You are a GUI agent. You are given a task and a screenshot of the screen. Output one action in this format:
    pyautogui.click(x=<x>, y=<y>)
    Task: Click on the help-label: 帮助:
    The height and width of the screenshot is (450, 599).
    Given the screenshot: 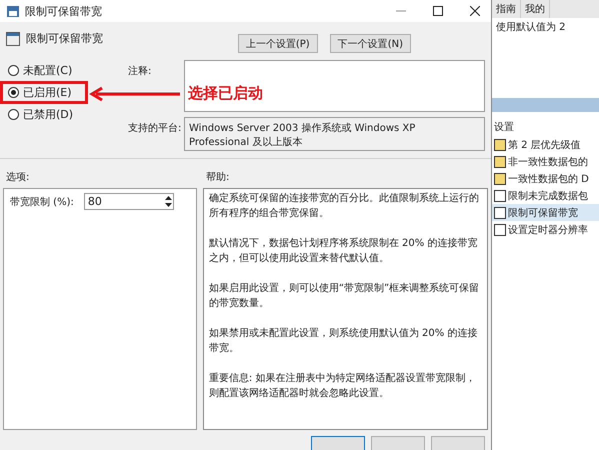 What is the action you would take?
    pyautogui.click(x=218, y=177)
    